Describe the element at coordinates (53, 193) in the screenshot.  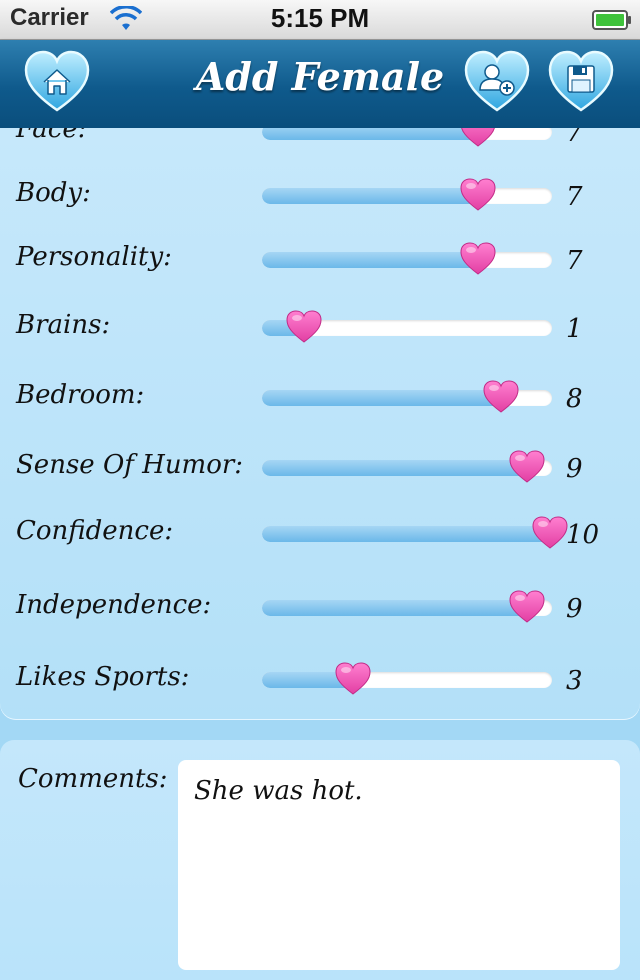
I see `rating-label: Body:` at that location.